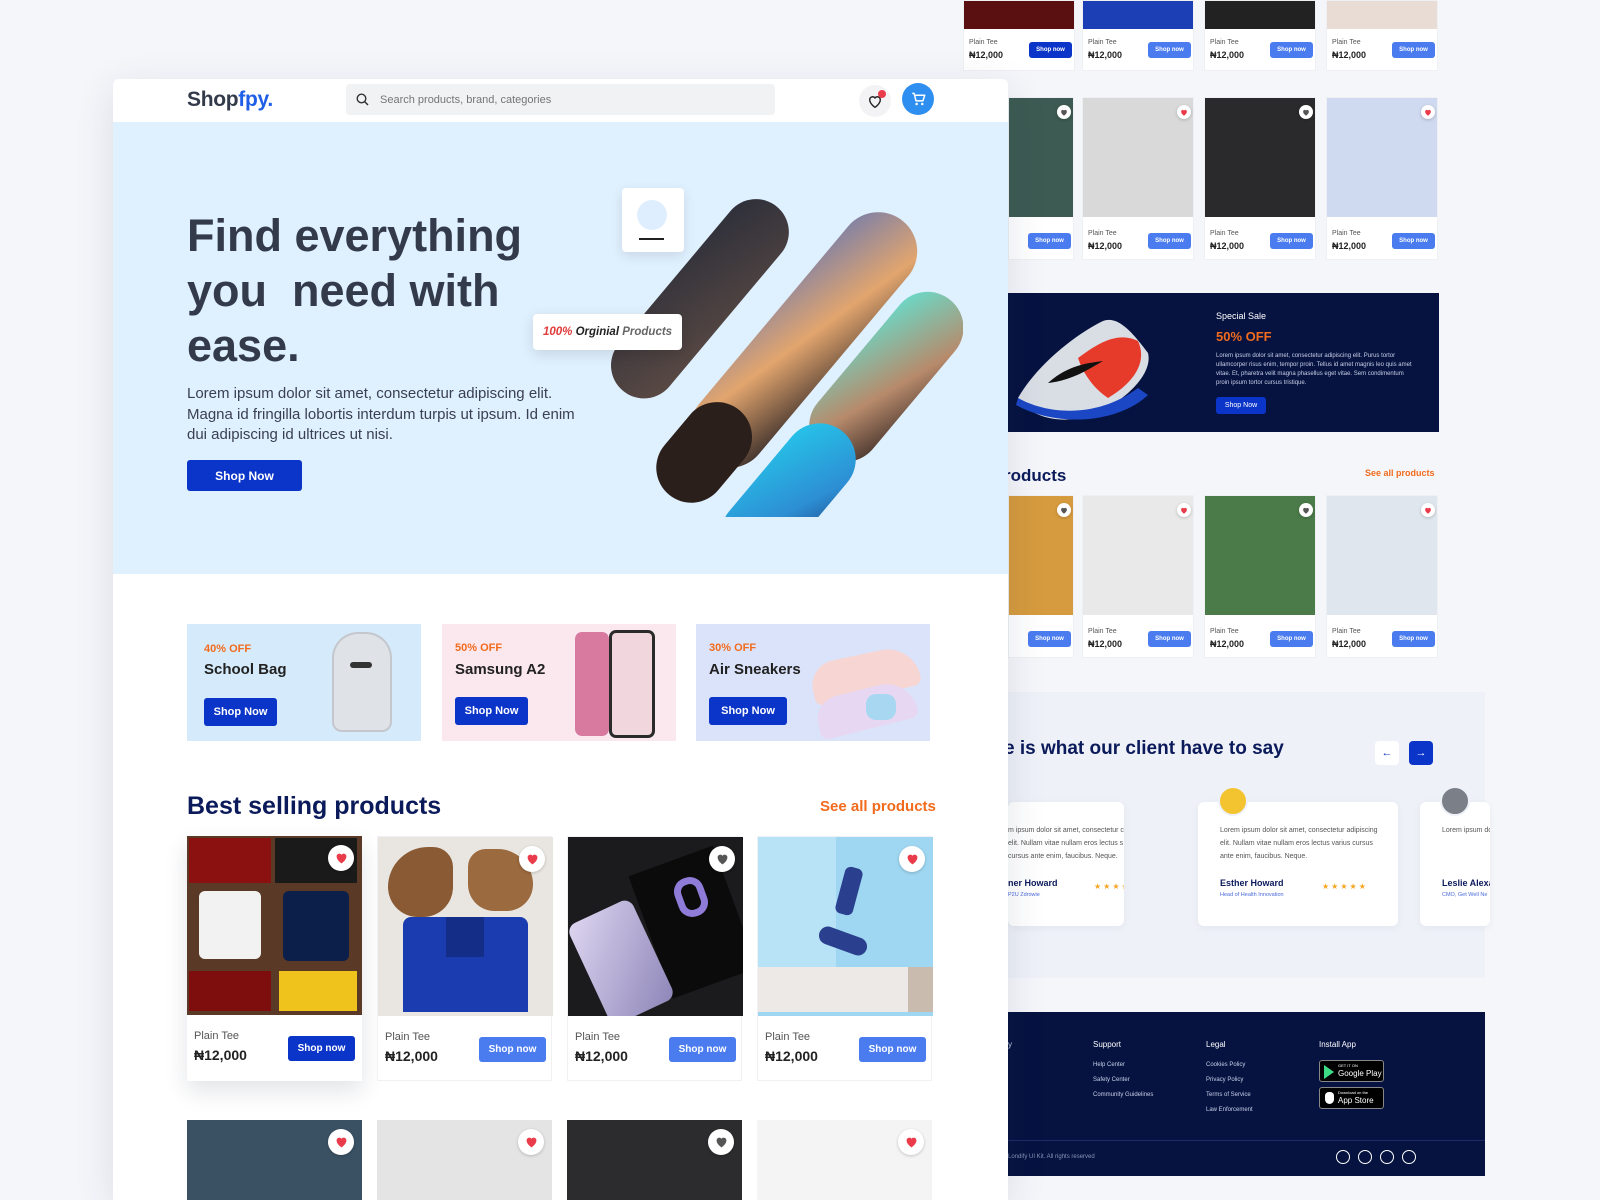 The width and height of the screenshot is (1600, 1200). What do you see at coordinates (813, 682) in the screenshot?
I see `promo-card-3: 30% OFF Air Sneakers Shop Now` at bounding box center [813, 682].